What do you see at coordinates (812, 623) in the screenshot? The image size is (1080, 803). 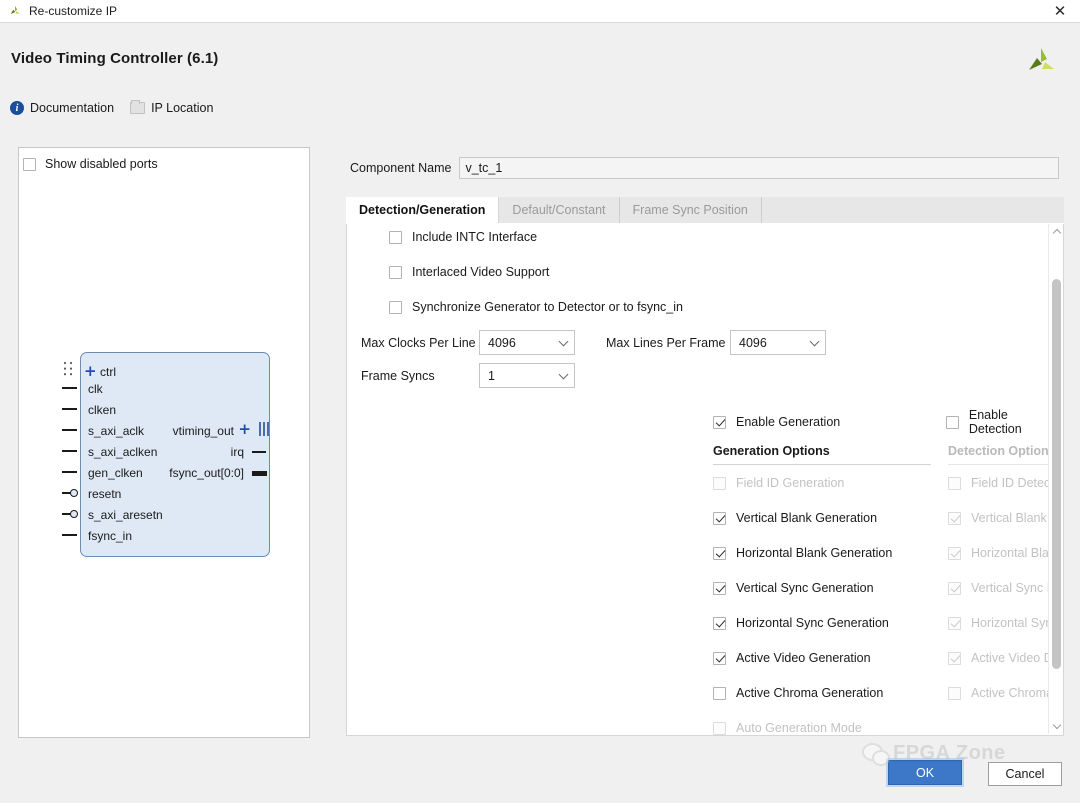 I see `checkbox-label: Horizontal Sync Generation` at bounding box center [812, 623].